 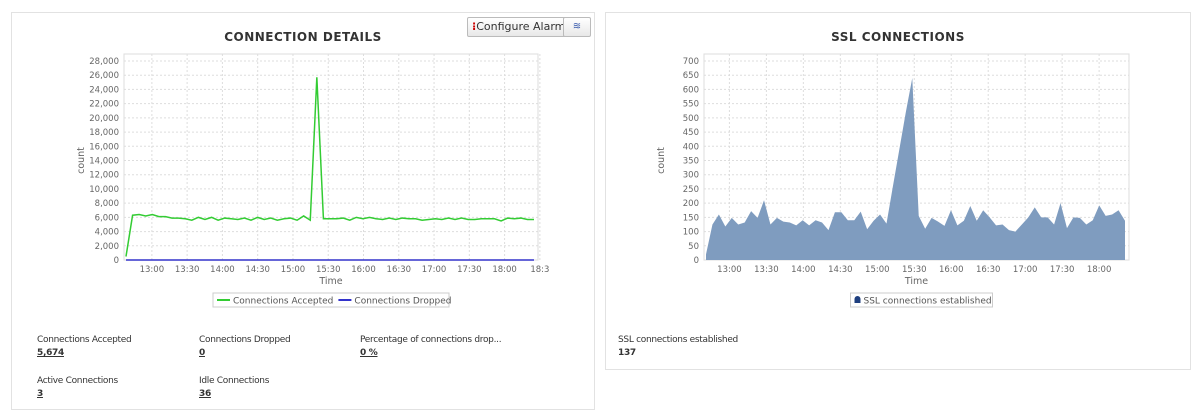 What do you see at coordinates (234, 387) in the screenshot?
I see `stat-idle-connections: Idle Connections 36` at bounding box center [234, 387].